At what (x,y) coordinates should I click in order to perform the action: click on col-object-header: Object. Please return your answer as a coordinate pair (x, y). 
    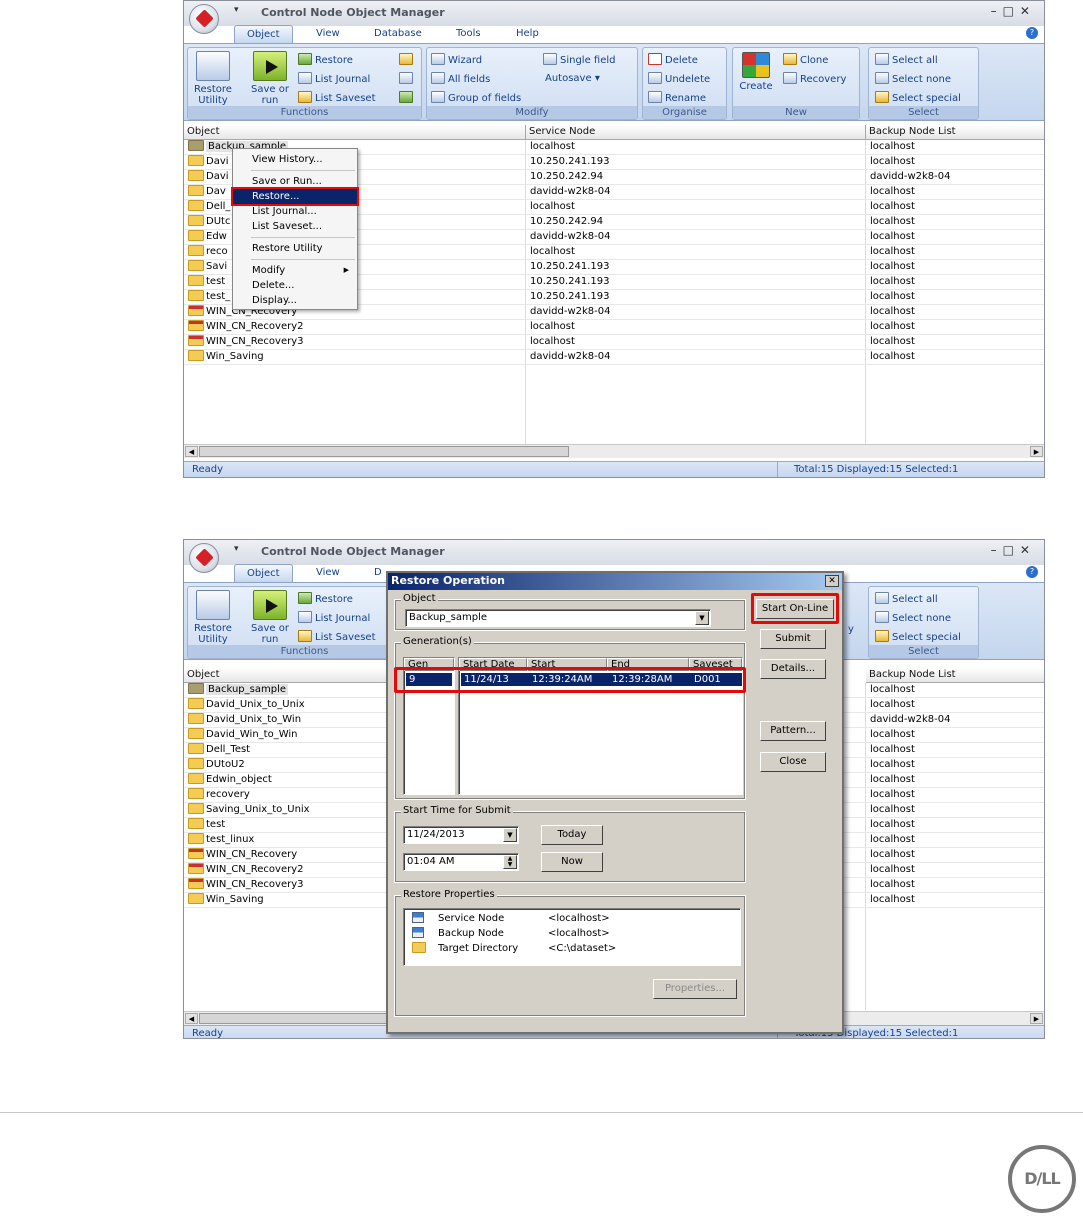
    Looking at the image, I should click on (355, 132).